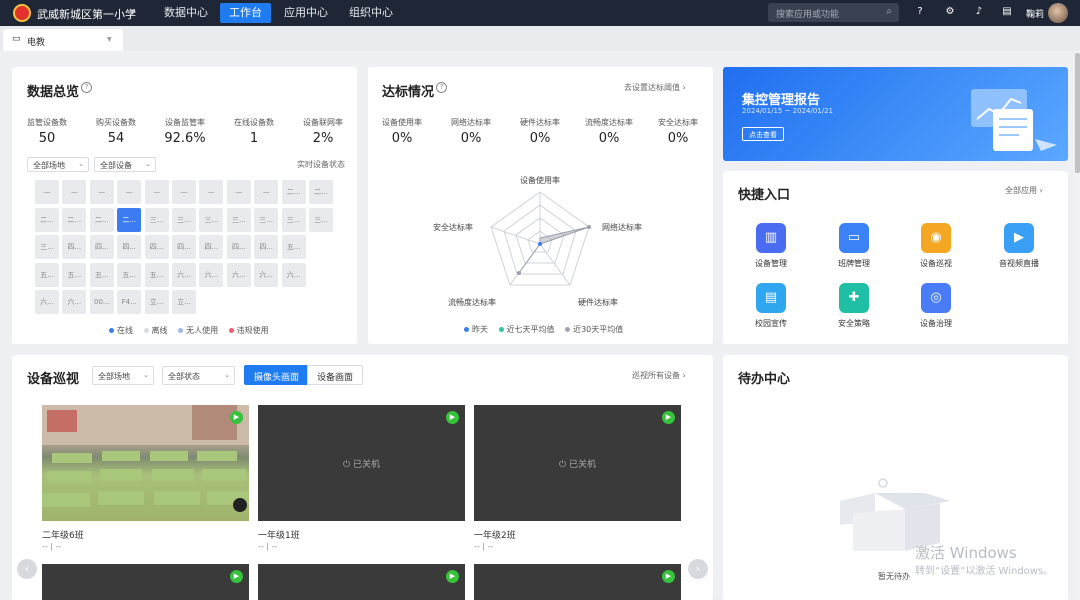  Describe the element at coordinates (123, 375) in the screenshot. I see `patrol-site-filter: 全部场地 ⌄` at that location.